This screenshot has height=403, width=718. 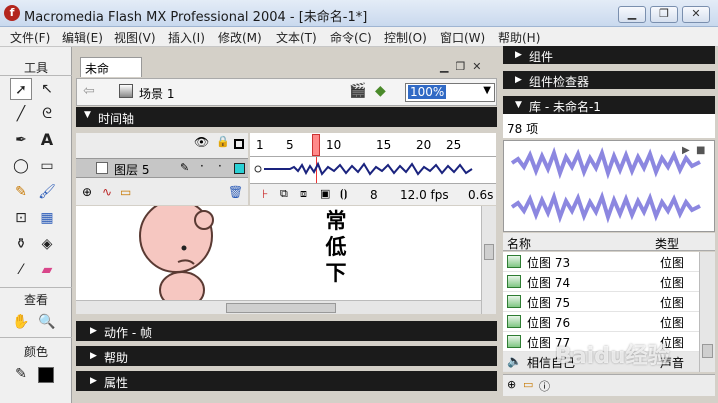 I want to click on actions-panel-bar: ▶ 动作 - 帧, so click(x=286, y=331).